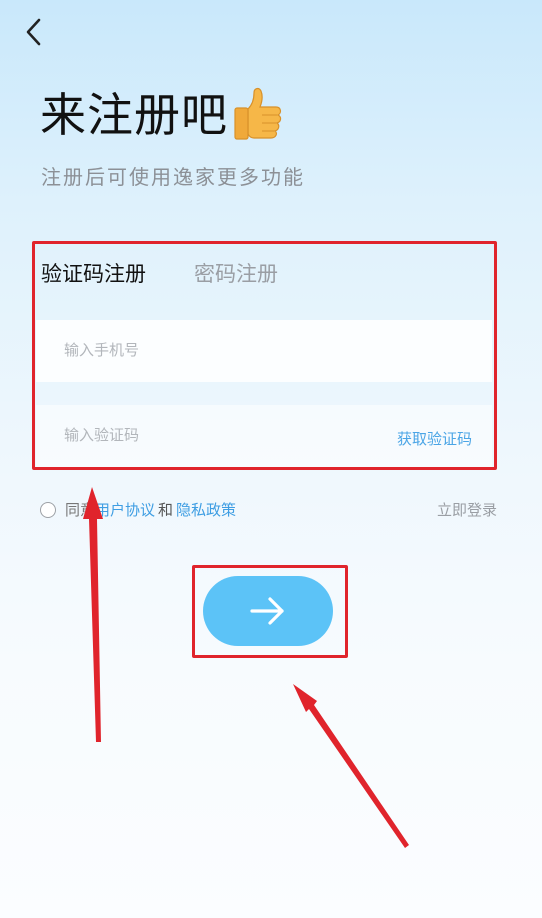 The image size is (542, 918). Describe the element at coordinates (258, 113) in the screenshot. I see `thumbs-up-icon` at that location.